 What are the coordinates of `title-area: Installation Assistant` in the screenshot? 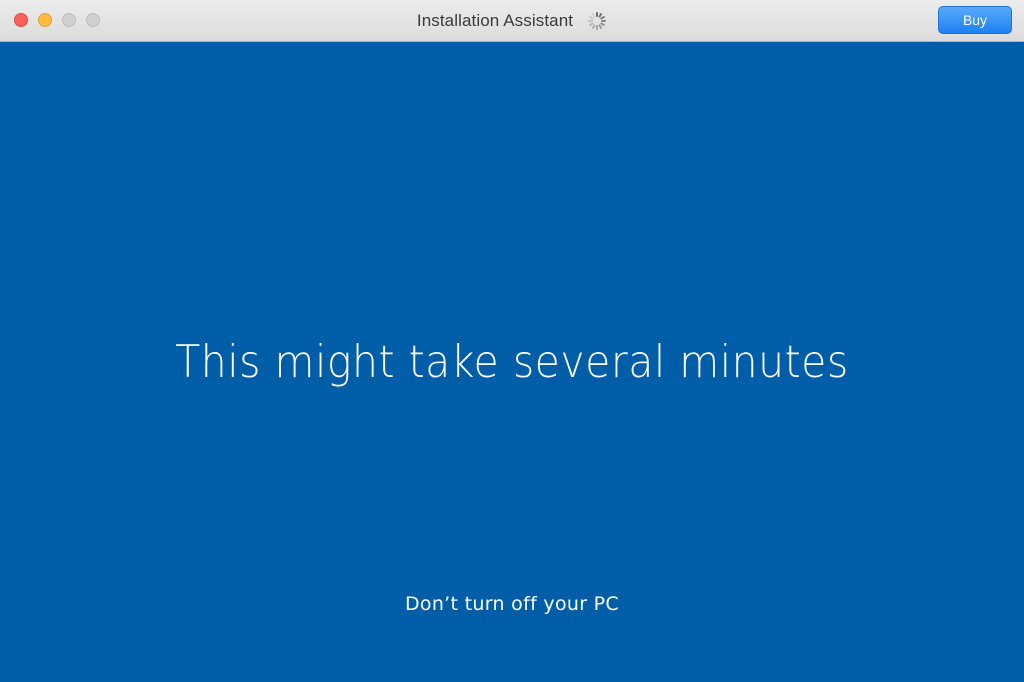 It's located at (512, 20).